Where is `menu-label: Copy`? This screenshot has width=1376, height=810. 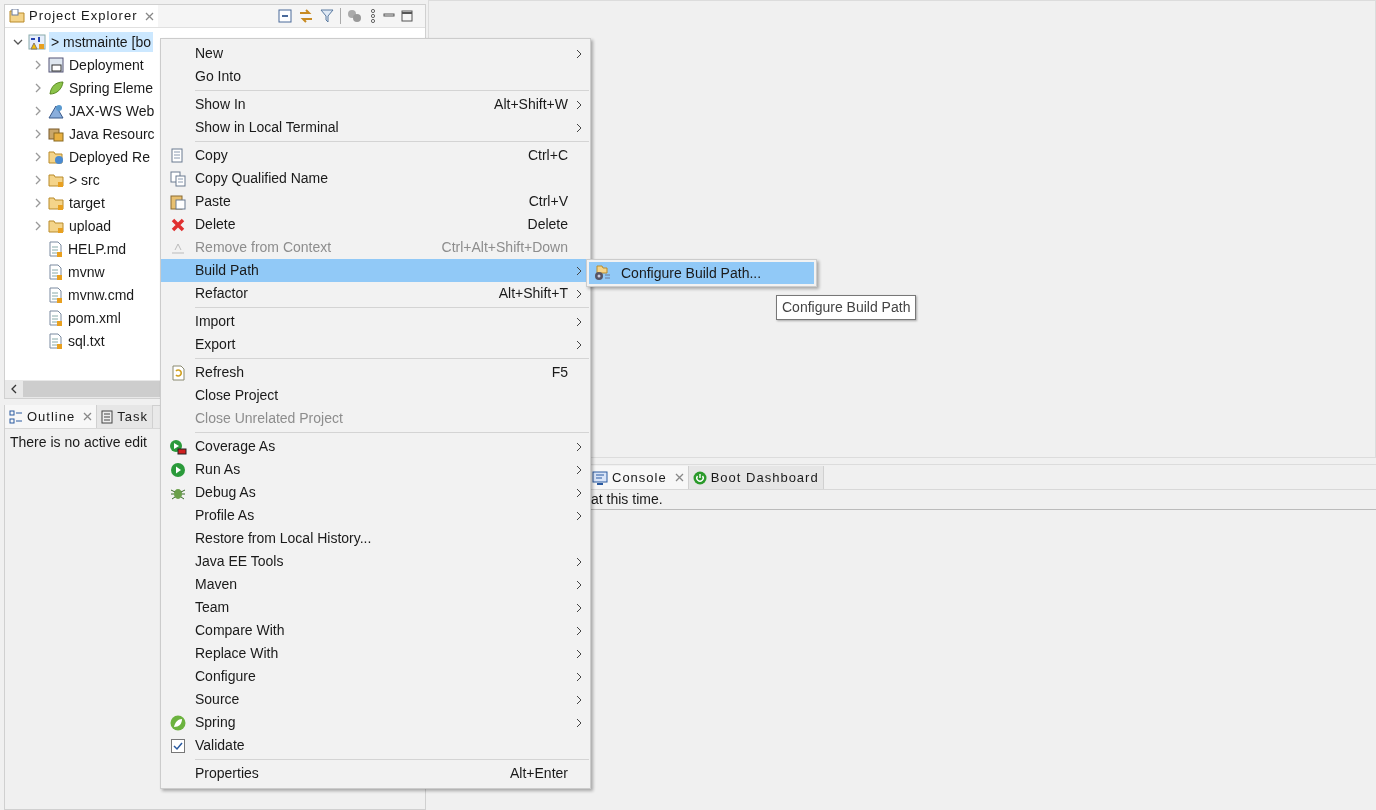
menu-label: Copy is located at coordinates (212, 155).